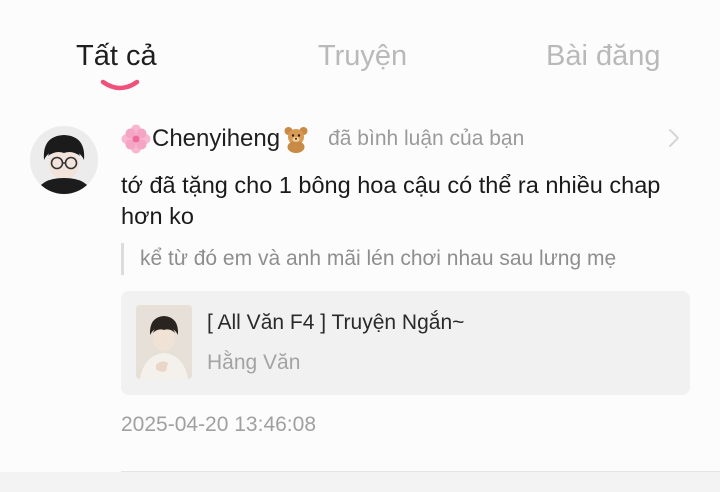 The height and width of the screenshot is (492, 720). What do you see at coordinates (603, 56) in the screenshot?
I see `tab-posts: Bài đăng` at bounding box center [603, 56].